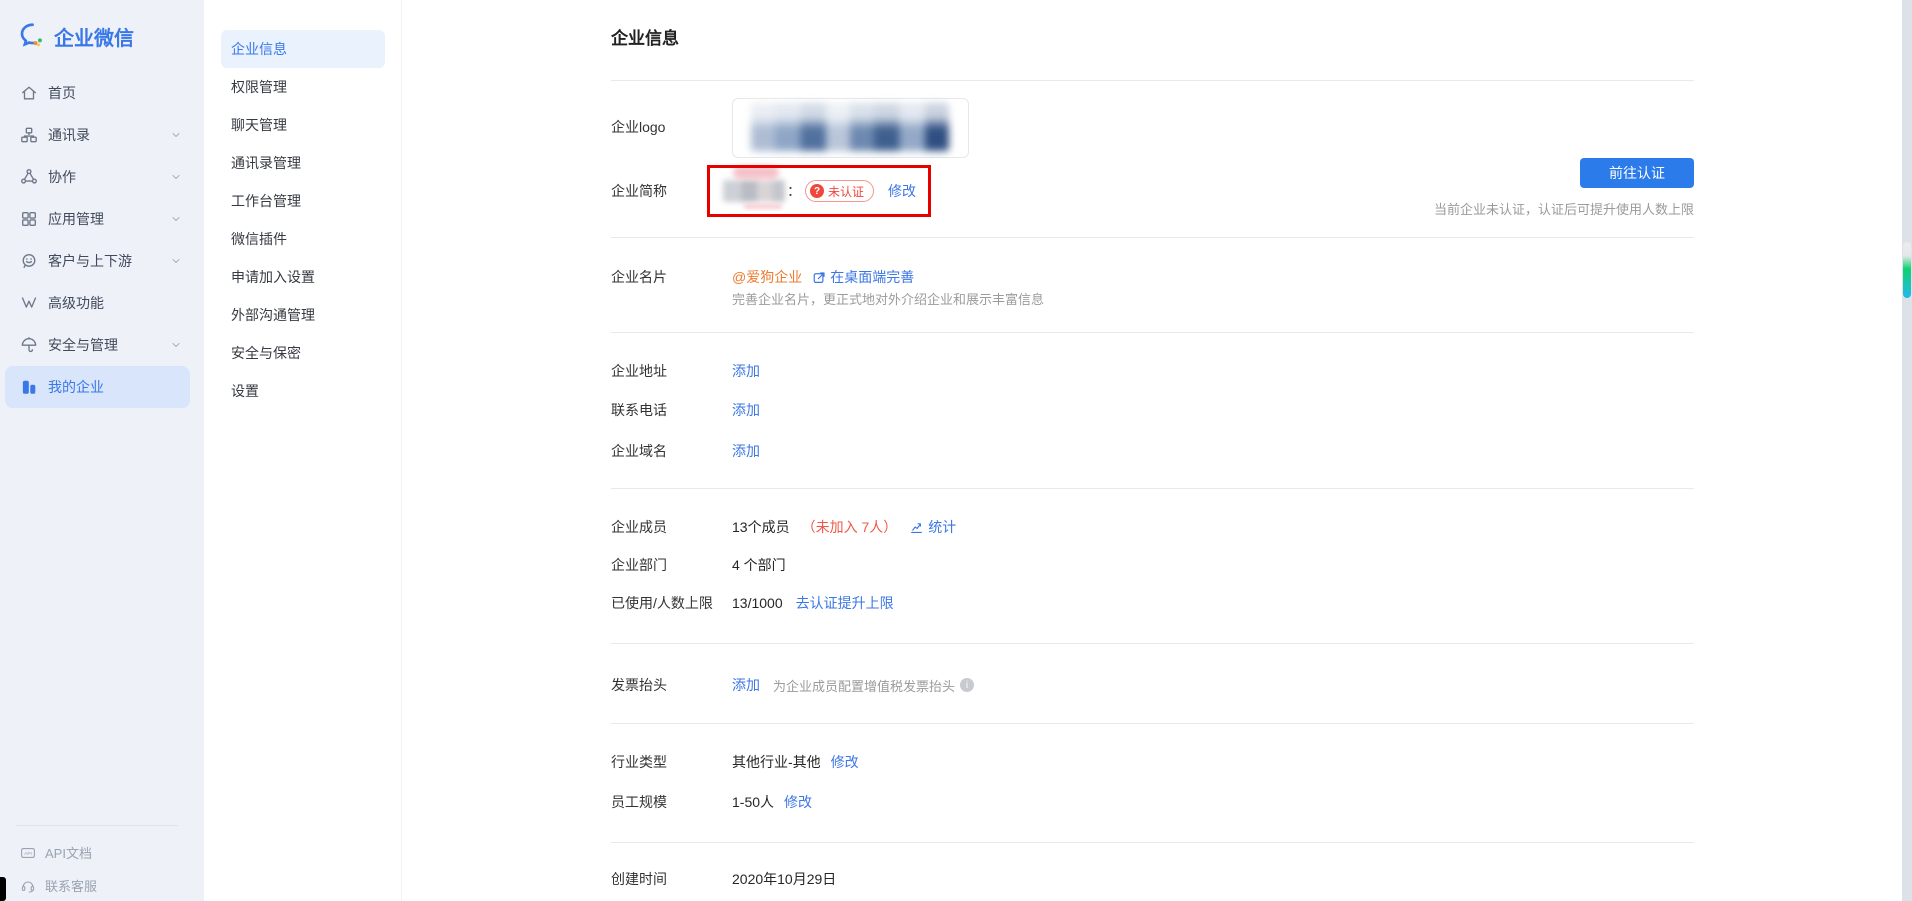 Image resolution: width=1912 pixels, height=901 pixels. I want to click on scrollbar-track, so click(1907, 450).